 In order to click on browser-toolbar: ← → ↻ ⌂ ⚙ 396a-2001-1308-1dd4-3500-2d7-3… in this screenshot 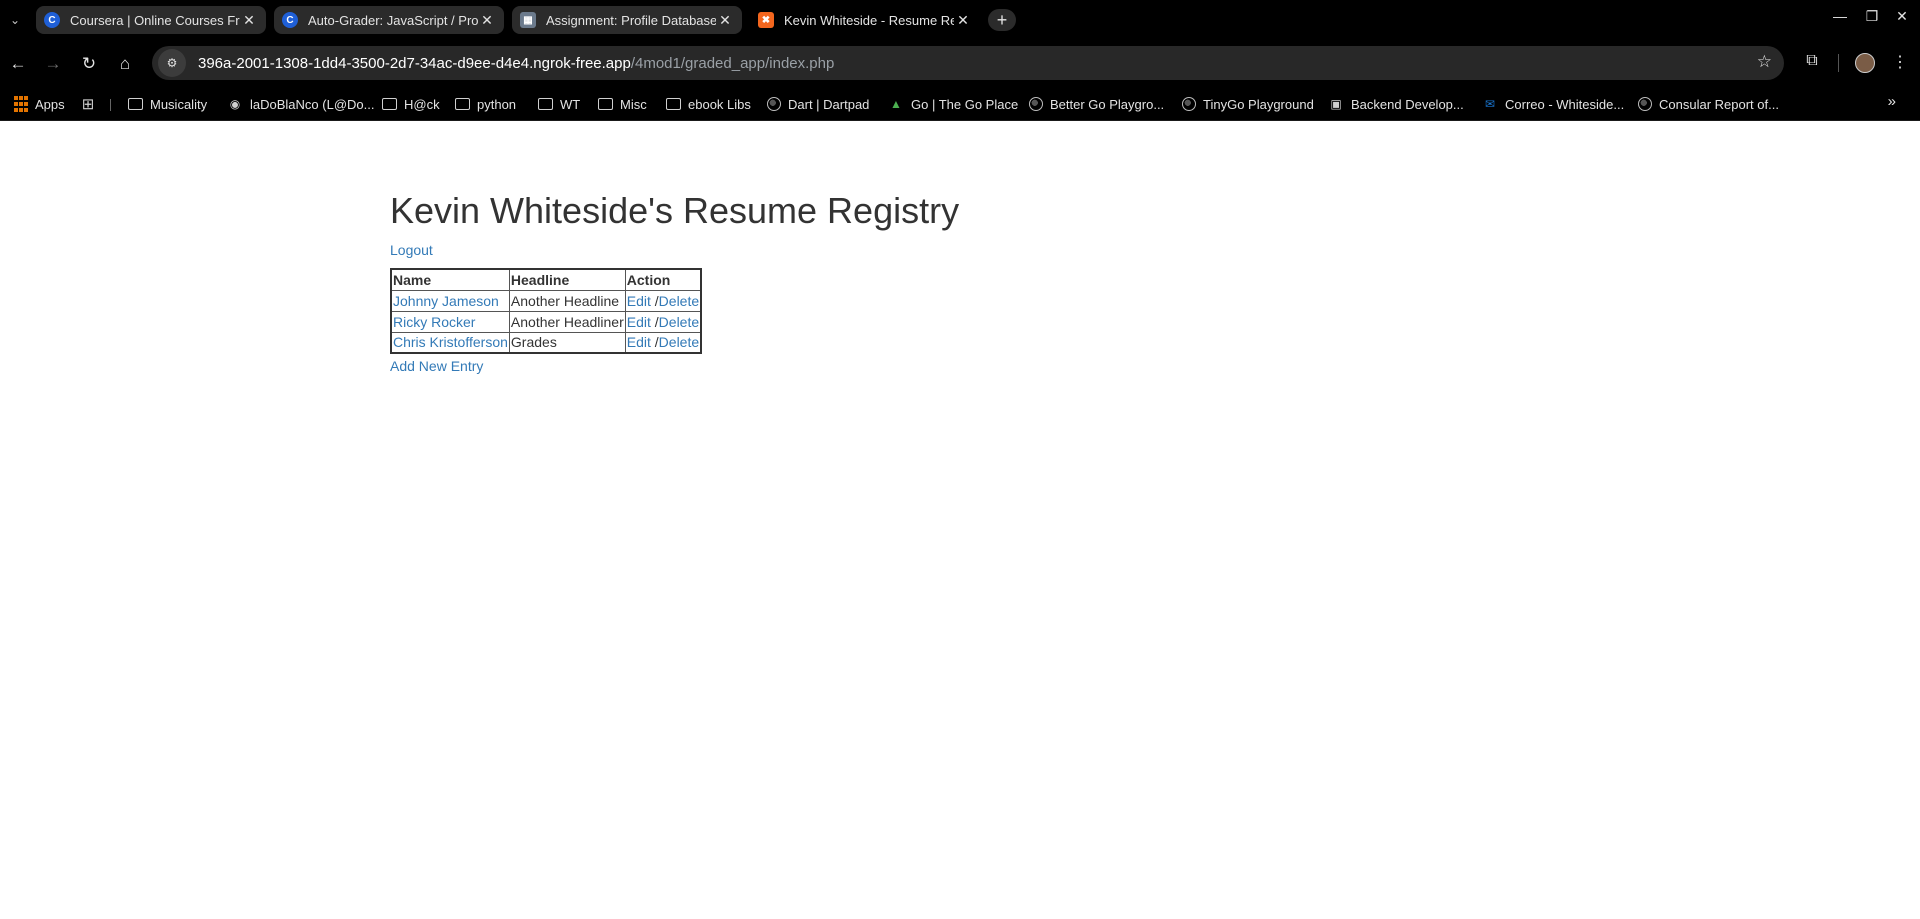, I will do `click(960, 63)`.